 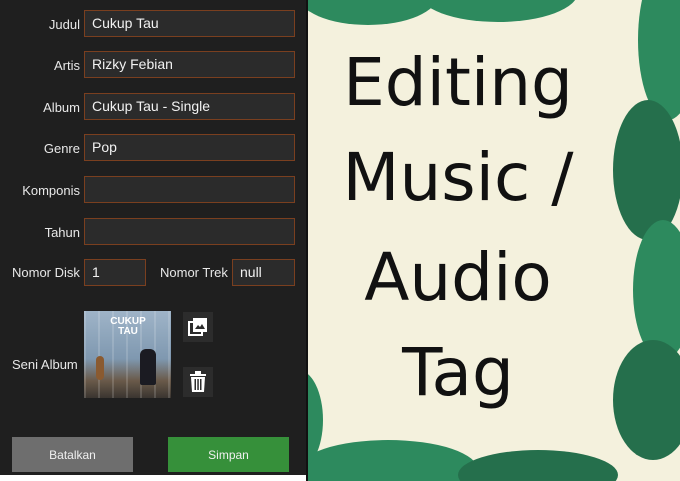 What do you see at coordinates (45, 364) in the screenshot?
I see `album-art-label: Seni Album` at bounding box center [45, 364].